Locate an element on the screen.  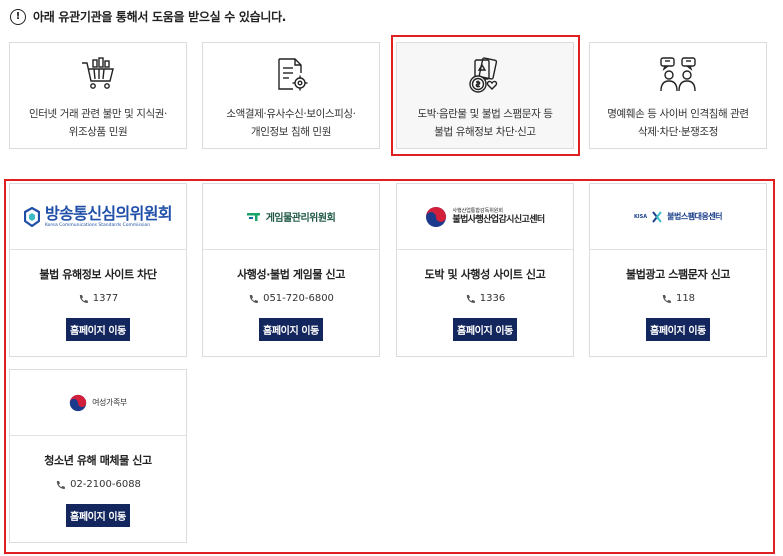
org-phone: 118 is located at coordinates (678, 298).